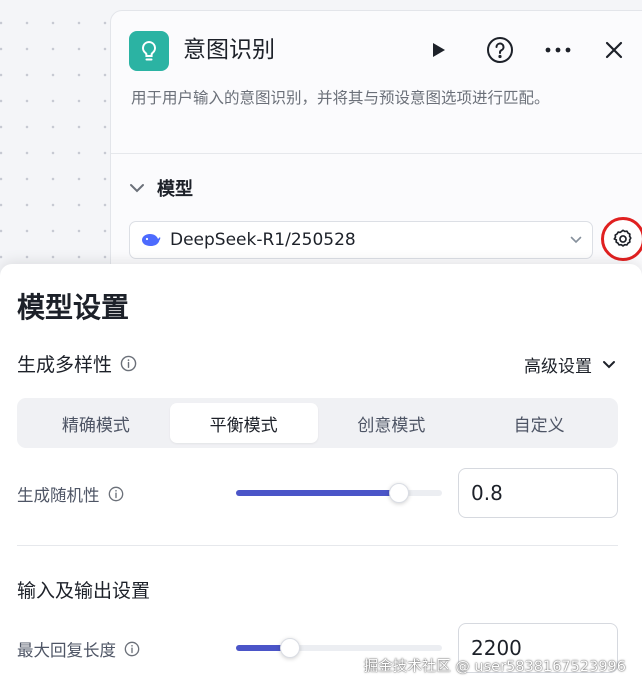 The width and height of the screenshot is (642, 694). Describe the element at coordinates (58, 495) in the screenshot. I see `randomness-label: 生成随机性` at that location.